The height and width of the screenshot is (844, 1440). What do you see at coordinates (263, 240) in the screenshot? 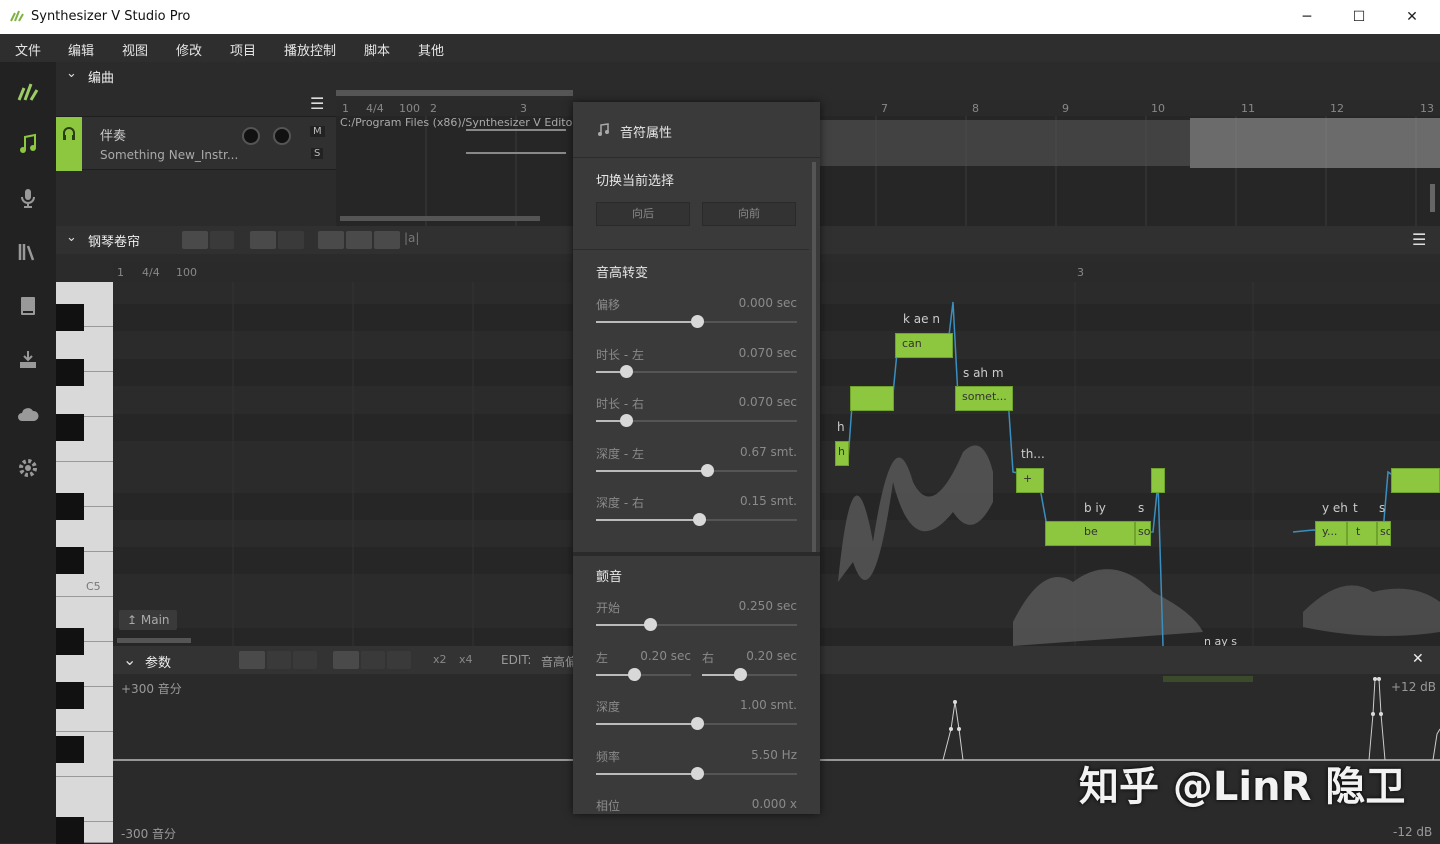
I see `snap-icon` at bounding box center [263, 240].